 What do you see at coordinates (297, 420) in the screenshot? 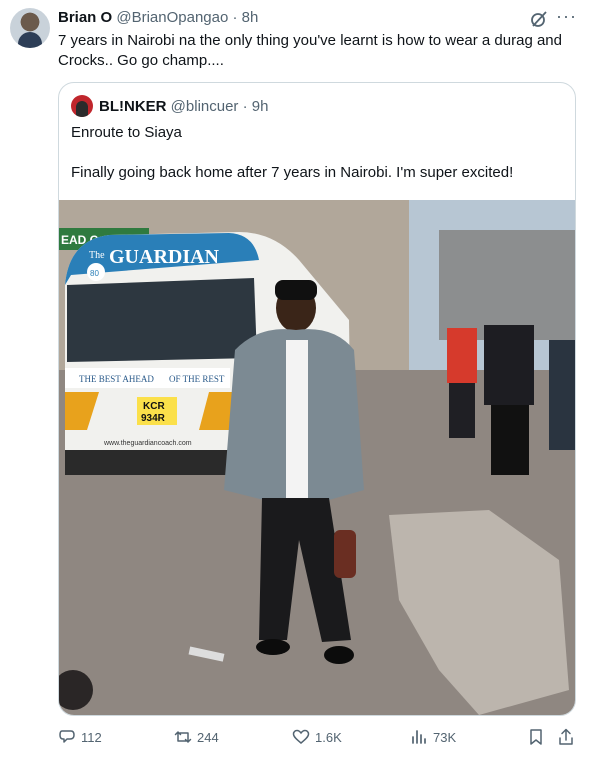
I see `photo-subject-shirt` at bounding box center [297, 420].